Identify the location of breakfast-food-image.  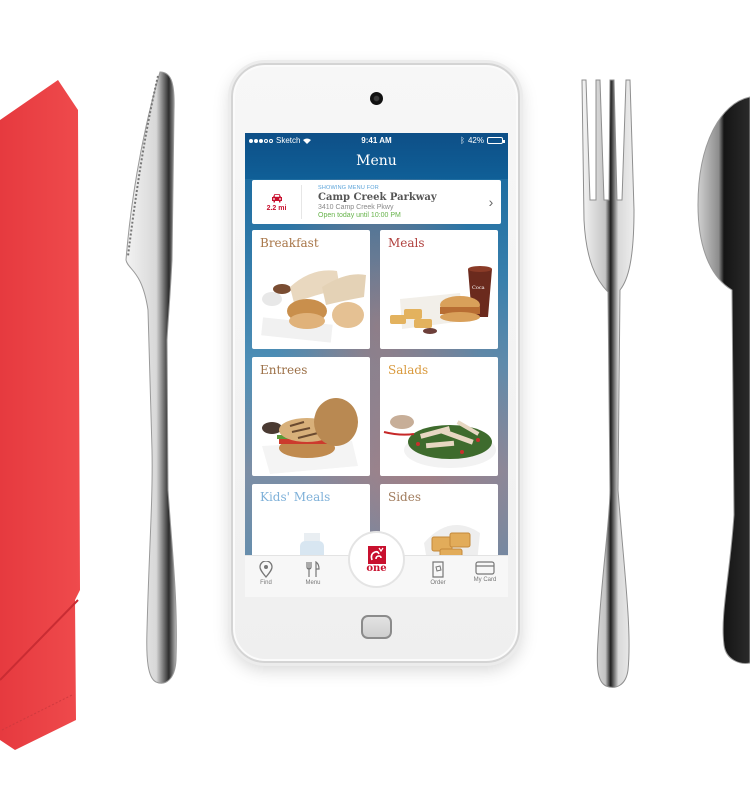
(313, 306).